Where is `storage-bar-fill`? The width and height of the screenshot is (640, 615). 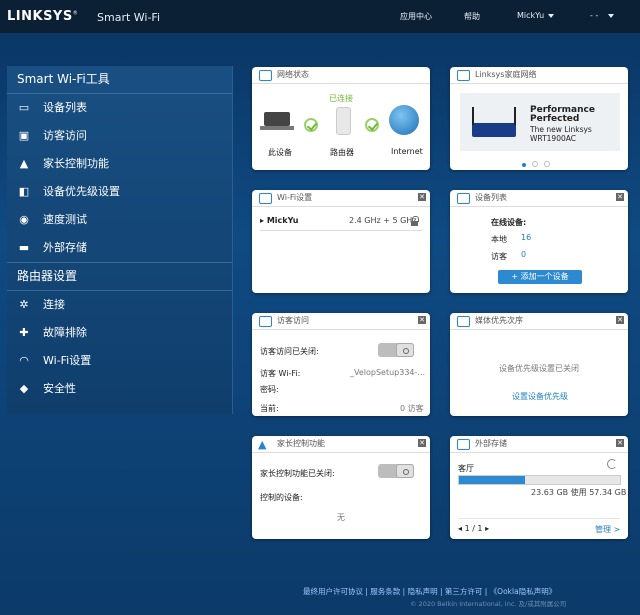 storage-bar-fill is located at coordinates (492, 480).